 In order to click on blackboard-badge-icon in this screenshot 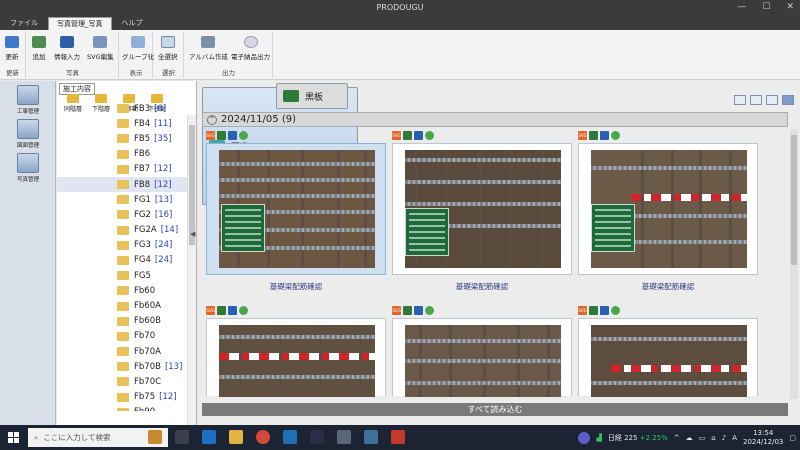, I will do `click(221, 310)`.